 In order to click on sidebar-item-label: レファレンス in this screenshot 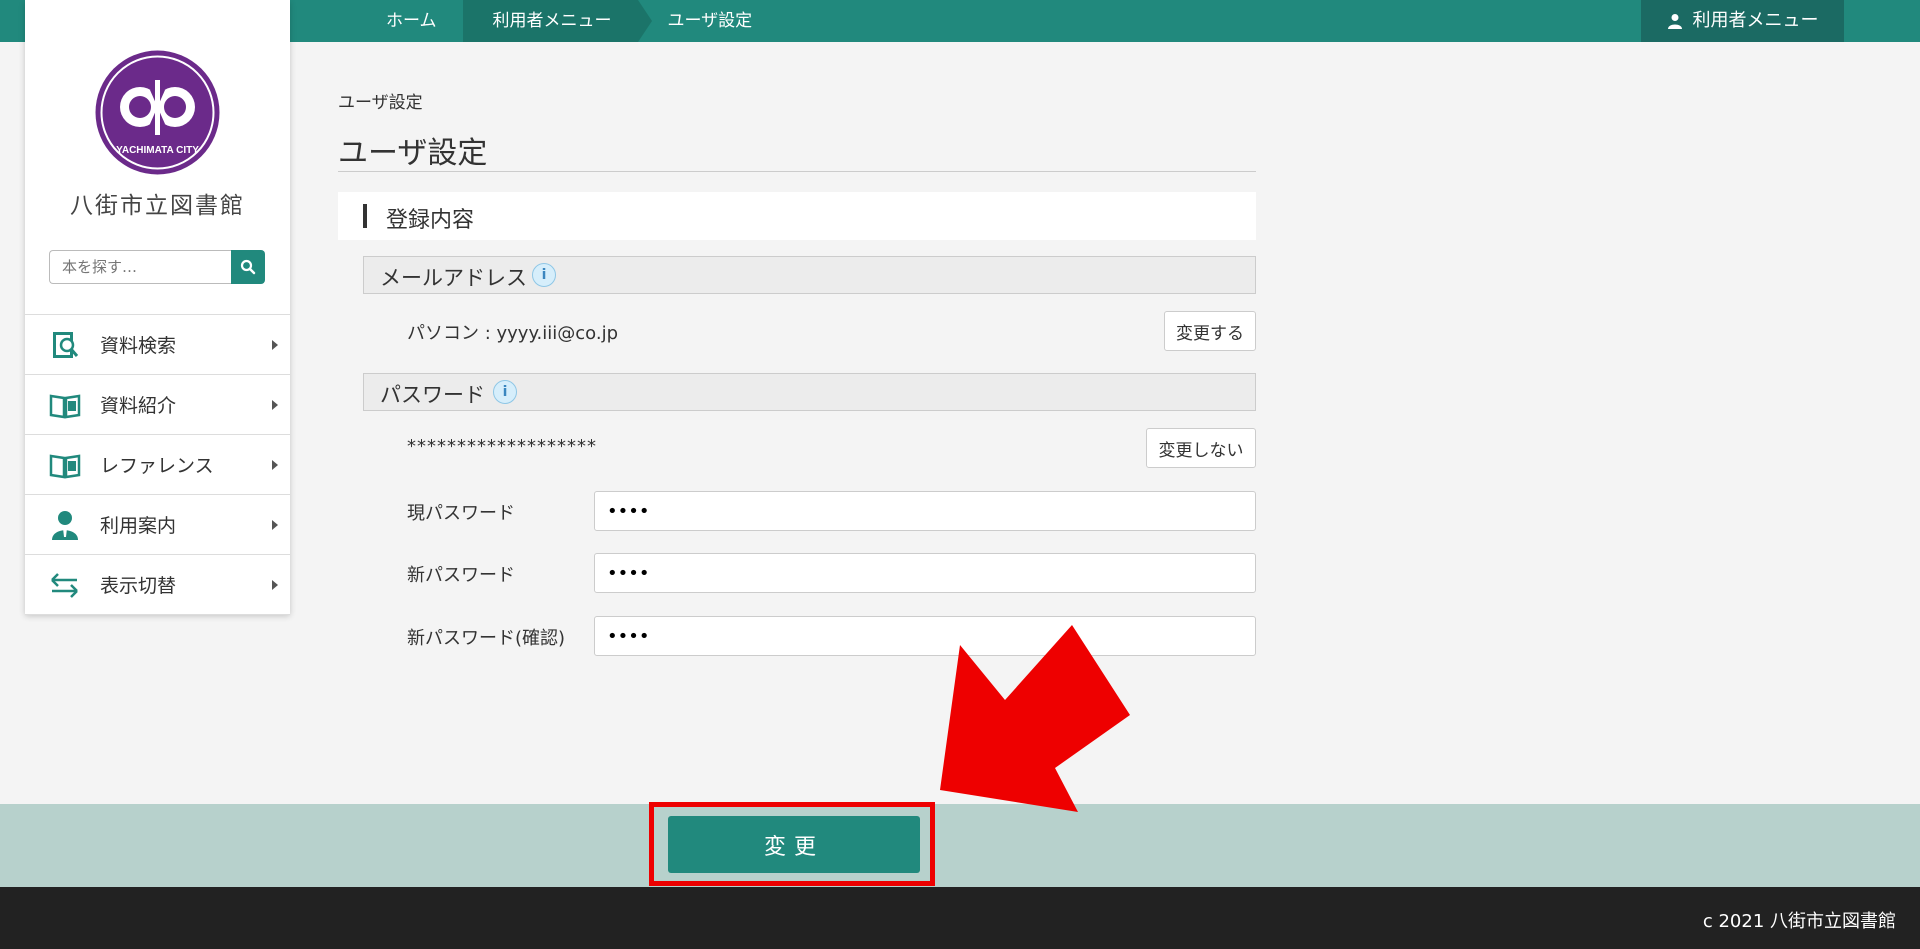, I will do `click(157, 466)`.